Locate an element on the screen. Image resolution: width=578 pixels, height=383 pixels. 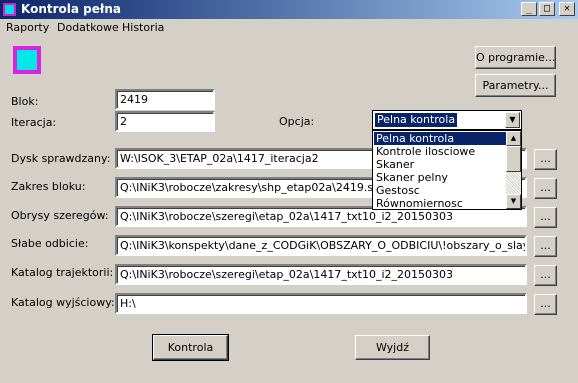
obrysy-label: Obrysy szeregów: is located at coordinates (60, 215).